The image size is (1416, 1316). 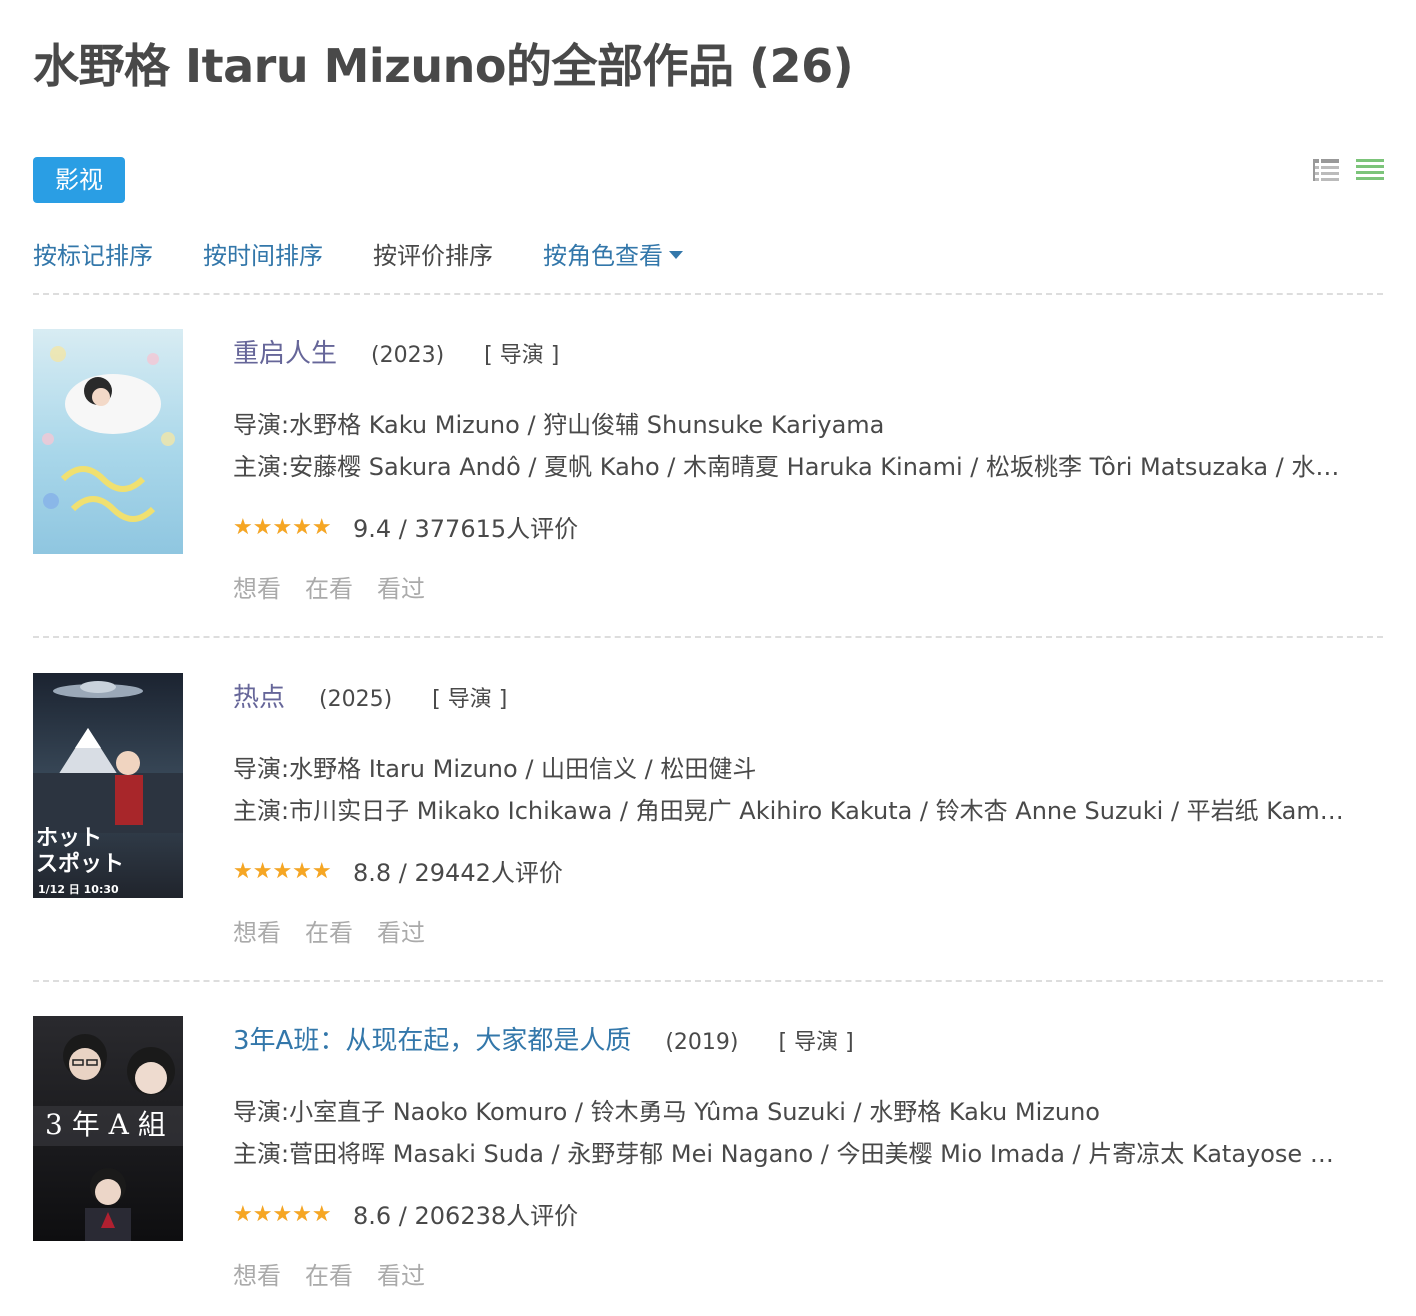 What do you see at coordinates (523, 769) in the screenshot?
I see `directors-value: 水野格 Itaru Mizuno / 山田信义 / 松田健斗` at bounding box center [523, 769].